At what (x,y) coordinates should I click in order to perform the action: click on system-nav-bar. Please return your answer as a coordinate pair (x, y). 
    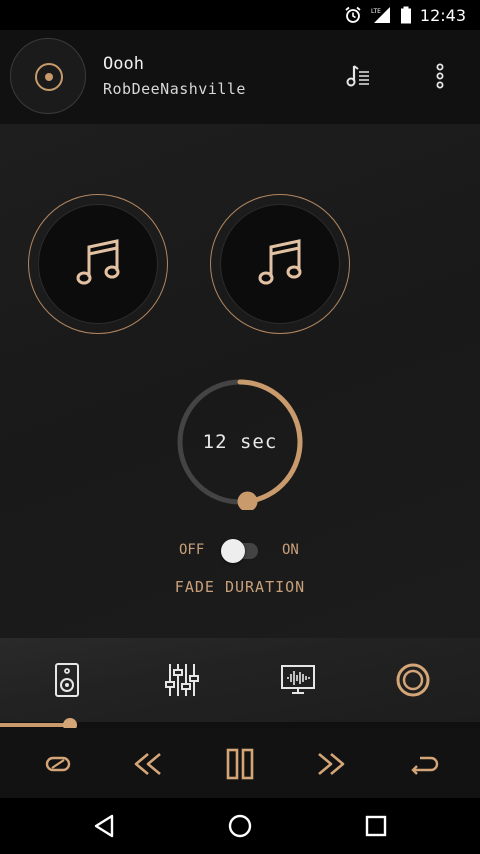
    Looking at the image, I should click on (240, 826).